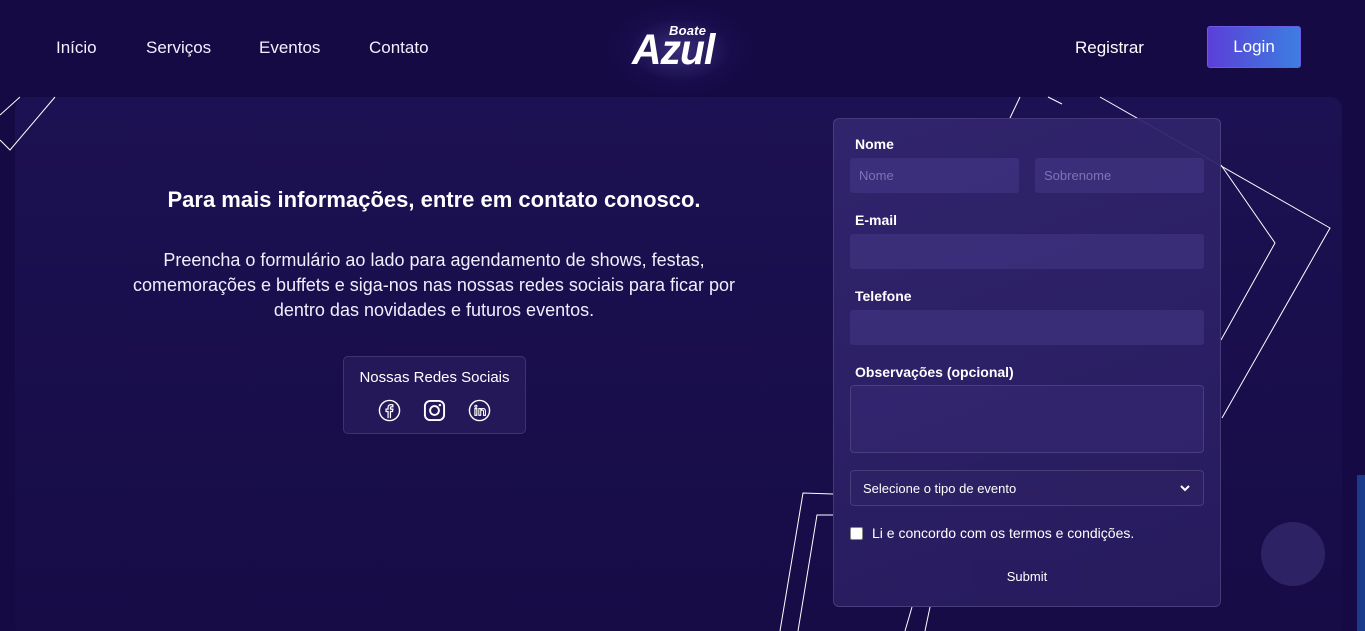 The image size is (1365, 631). What do you see at coordinates (479, 410) in the screenshot?
I see `linkedin-icon` at bounding box center [479, 410].